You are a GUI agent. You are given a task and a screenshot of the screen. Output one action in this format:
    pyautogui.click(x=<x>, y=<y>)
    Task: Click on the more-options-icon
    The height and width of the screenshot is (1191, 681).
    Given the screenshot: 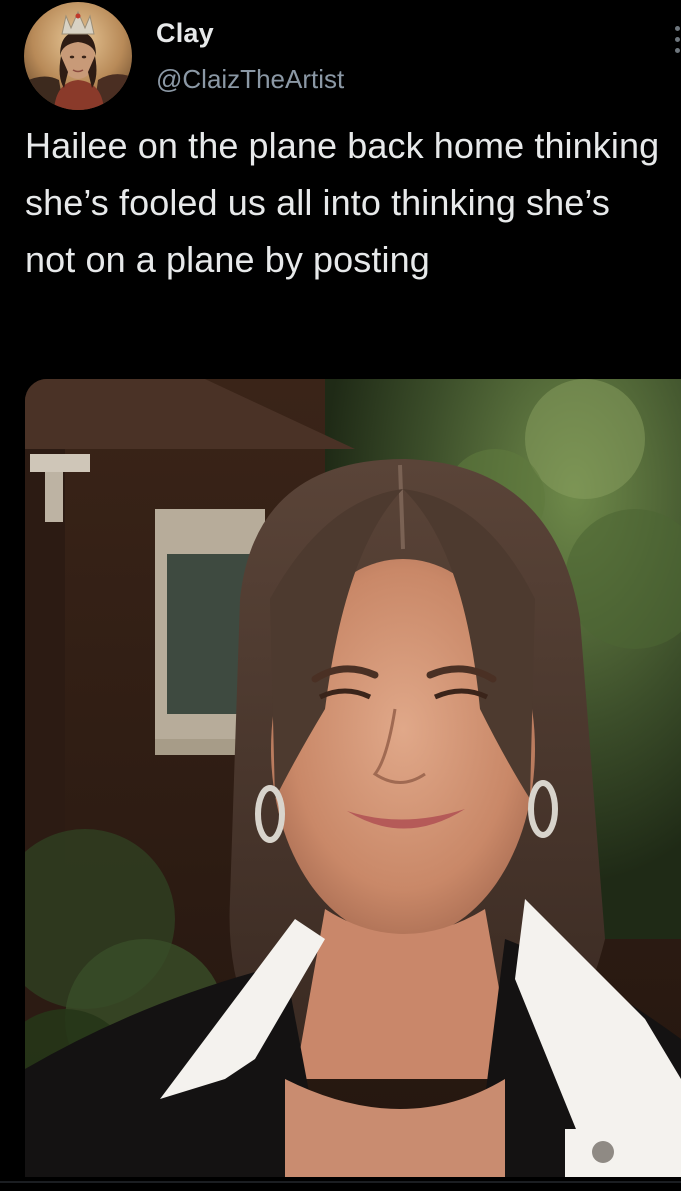 What is the action you would take?
    pyautogui.click(x=677, y=40)
    